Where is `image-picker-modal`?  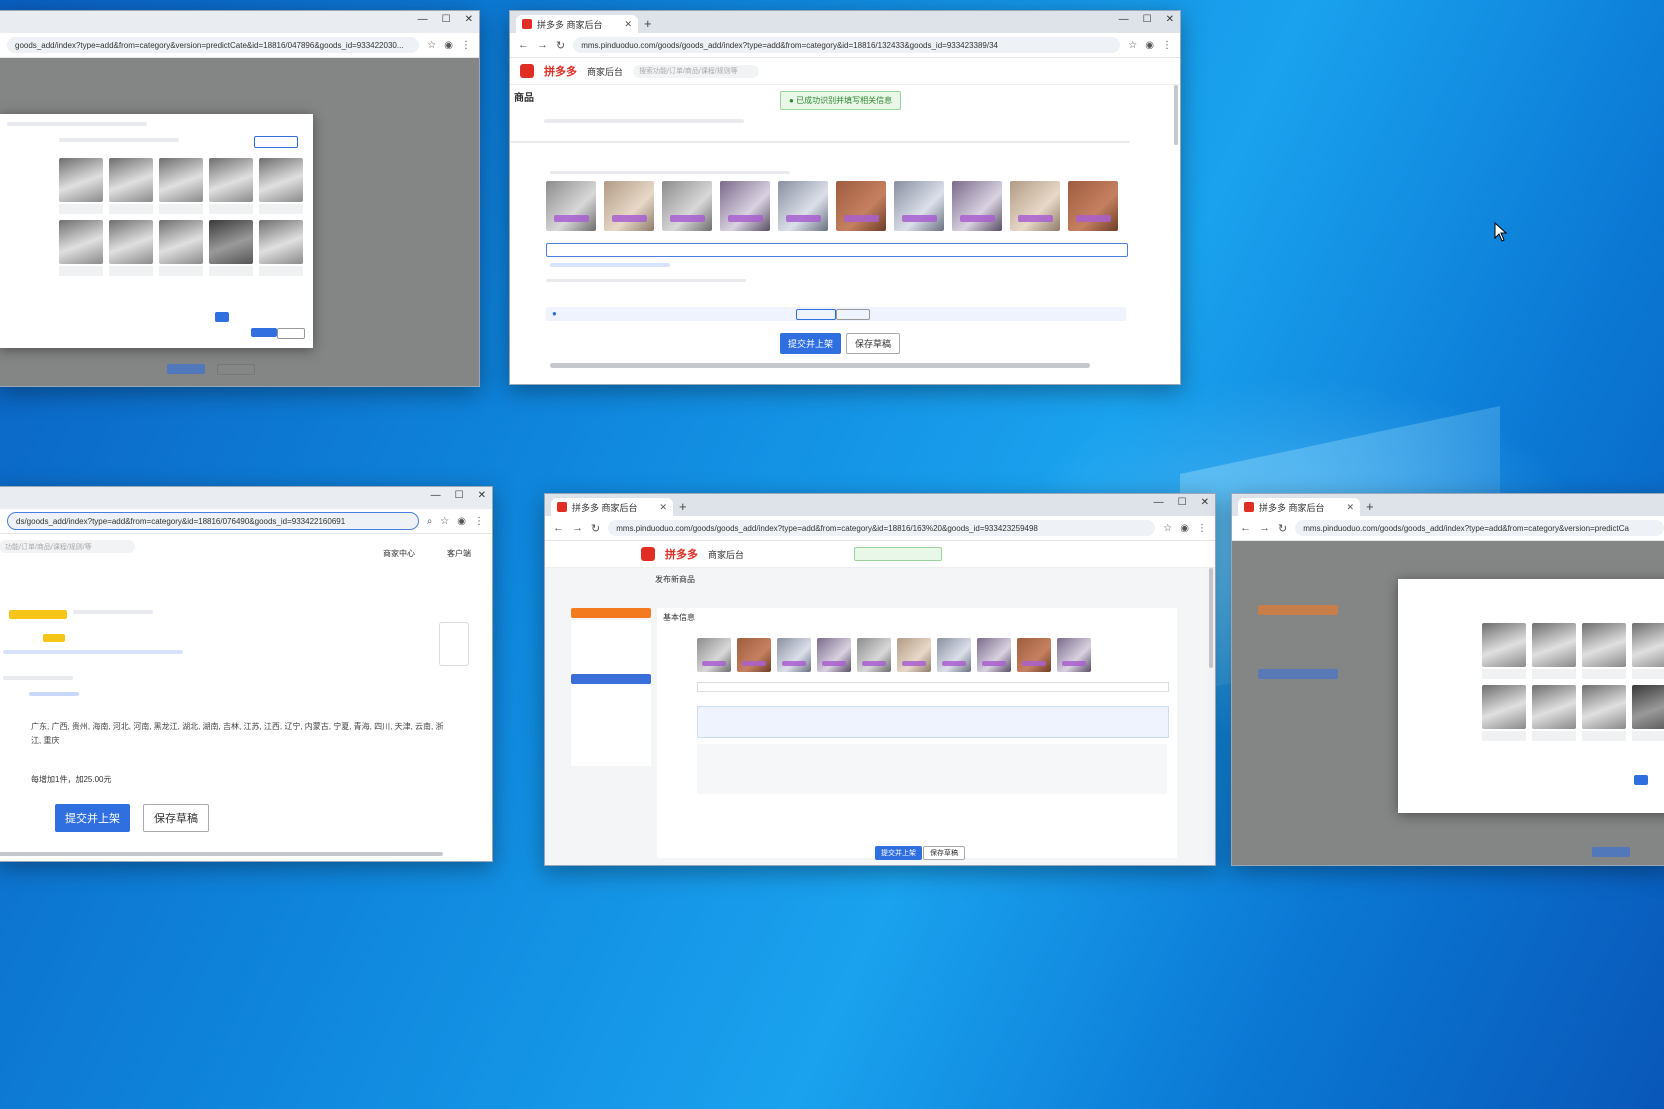
image-picker-modal is located at coordinates (156, 231).